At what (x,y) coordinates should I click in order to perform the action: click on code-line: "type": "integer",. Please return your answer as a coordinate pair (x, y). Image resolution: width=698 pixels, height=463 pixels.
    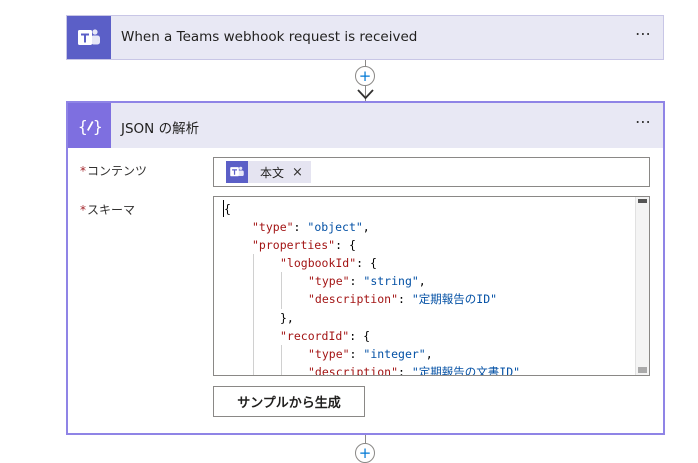
    Looking at the image, I should click on (429, 354).